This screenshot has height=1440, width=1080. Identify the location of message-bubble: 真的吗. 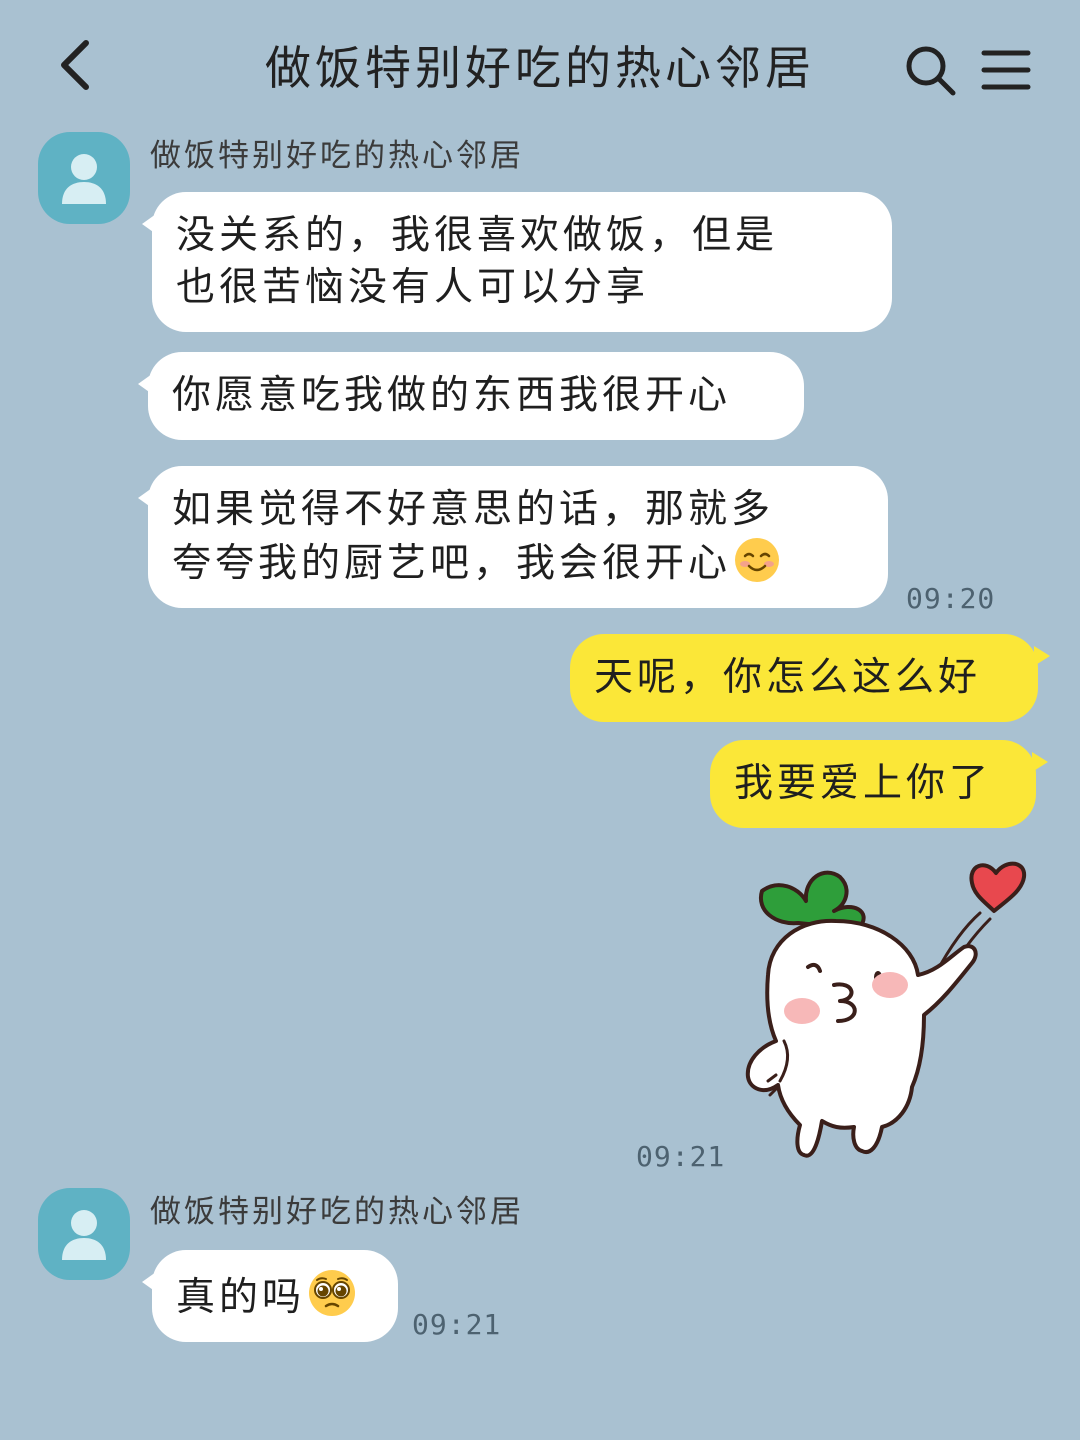
(270, 1296).